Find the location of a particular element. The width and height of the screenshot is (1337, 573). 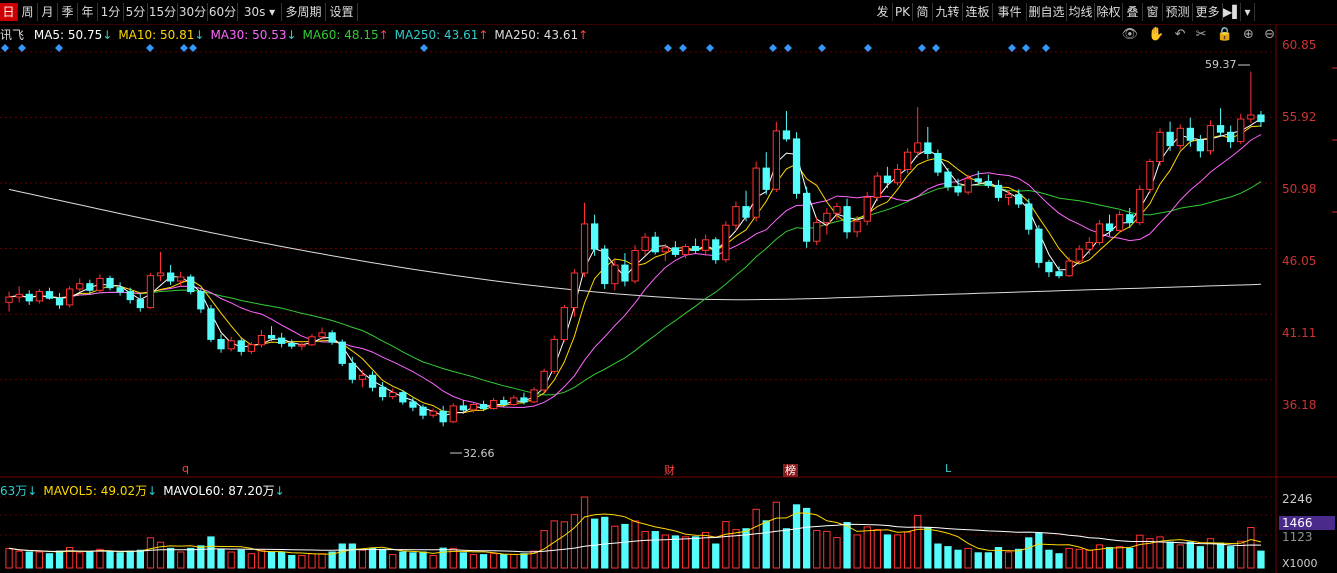

undo-icon: ↶ is located at coordinates (1180, 34).